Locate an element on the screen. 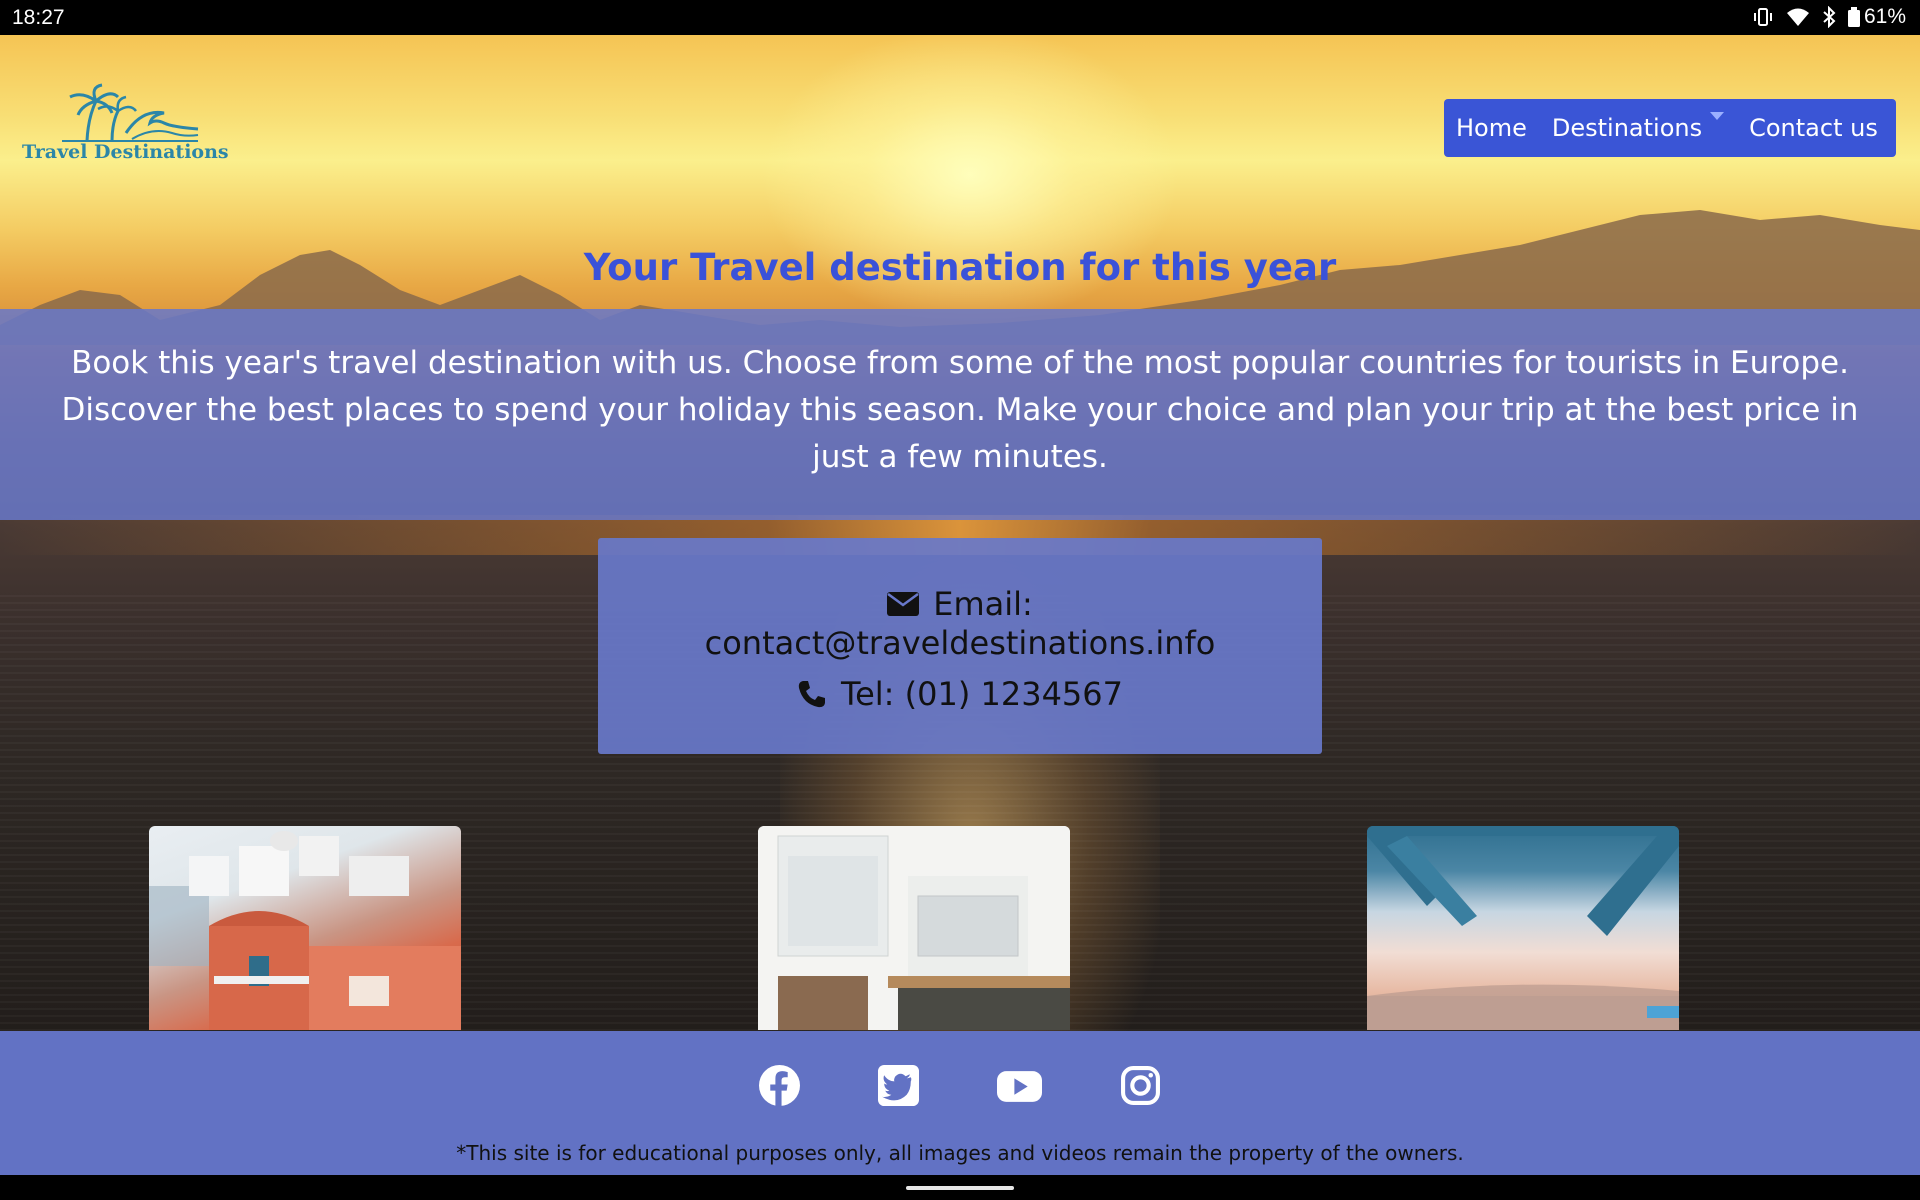 Image resolution: width=1920 pixels, height=1200 pixels. tel-number: Tel: (01) 1234567 is located at coordinates (982, 694).